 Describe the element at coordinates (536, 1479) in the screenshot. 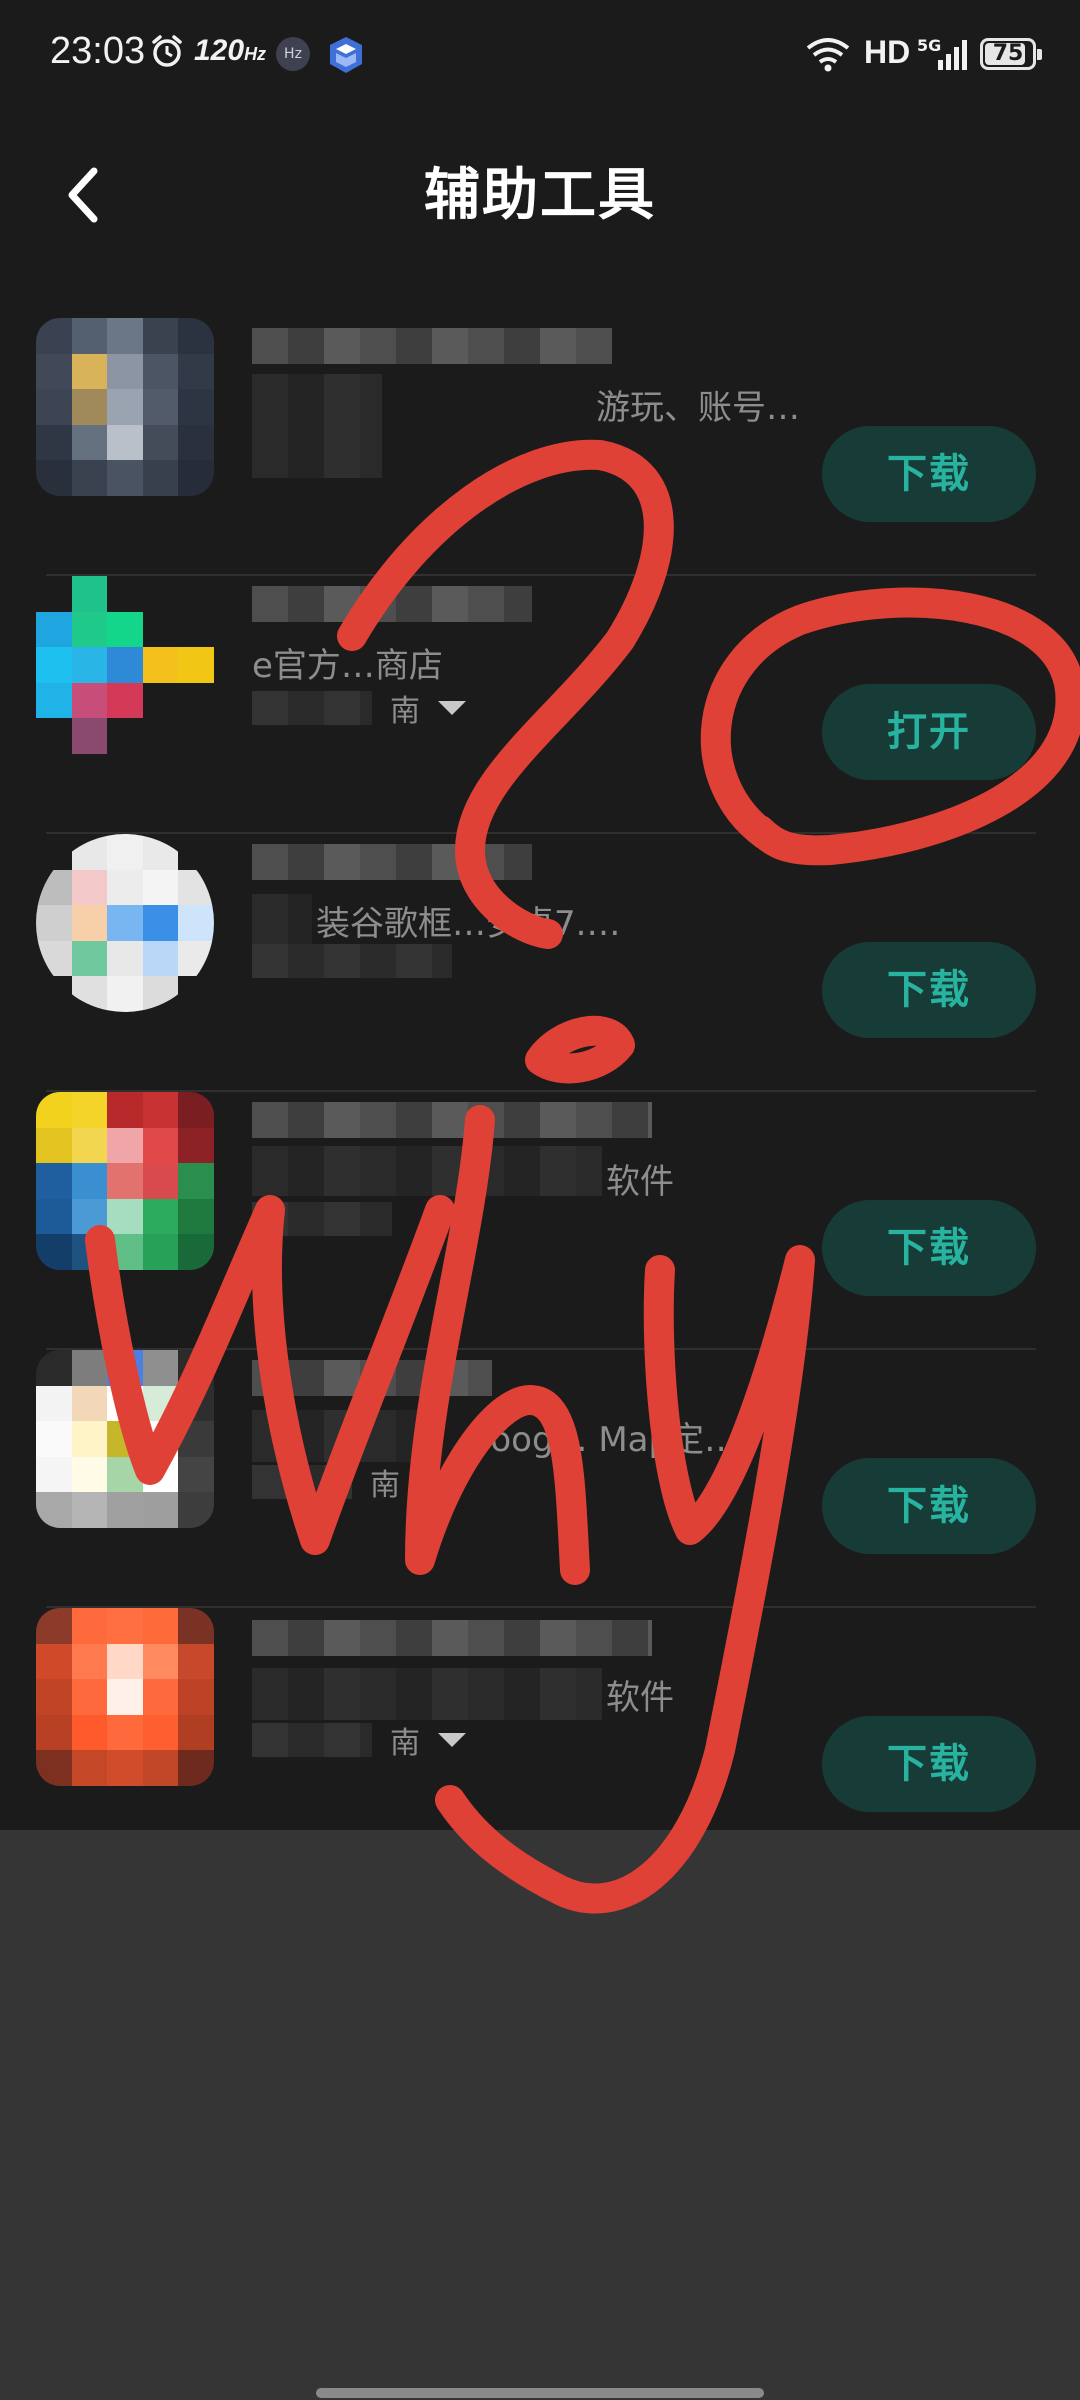

I see `list-item: Goog… Map定… 南 下载` at that location.